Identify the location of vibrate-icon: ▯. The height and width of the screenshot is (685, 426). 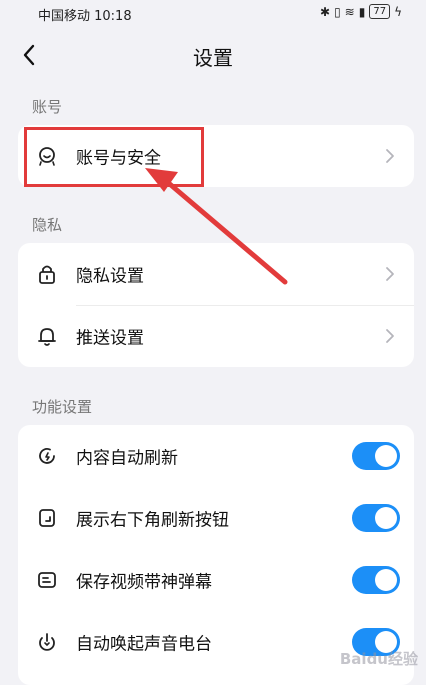
(337, 11).